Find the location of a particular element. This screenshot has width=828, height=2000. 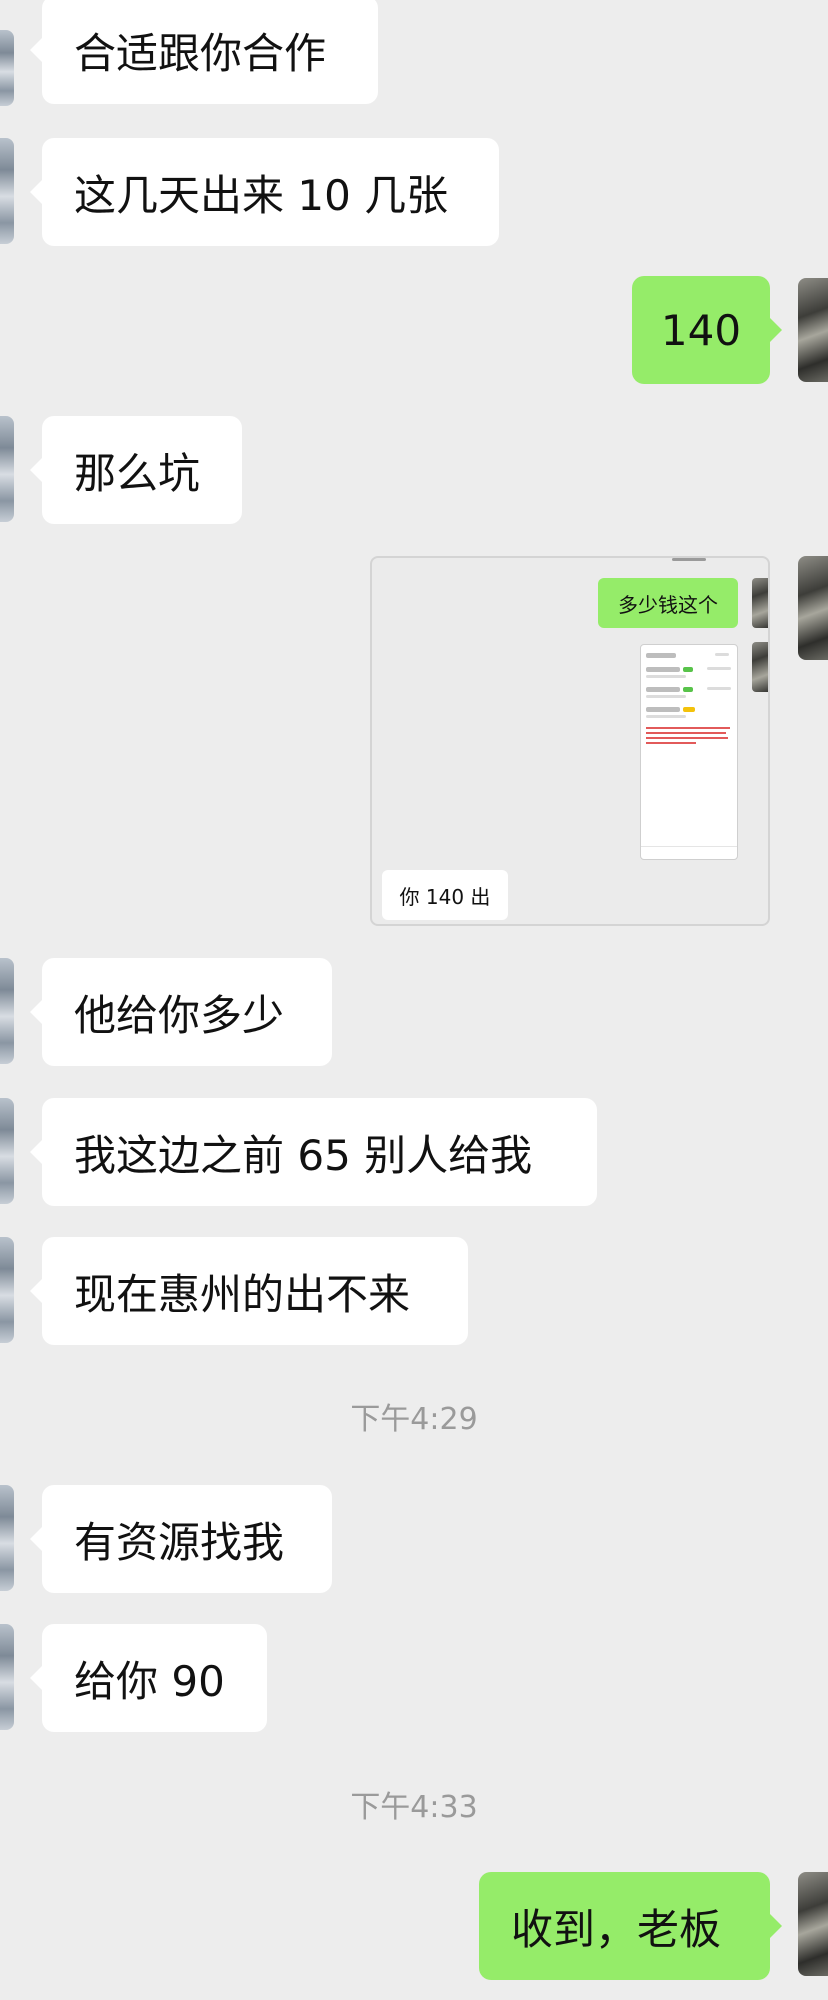

message-bubble: 现在惠州的出不来 is located at coordinates (249, 1291).